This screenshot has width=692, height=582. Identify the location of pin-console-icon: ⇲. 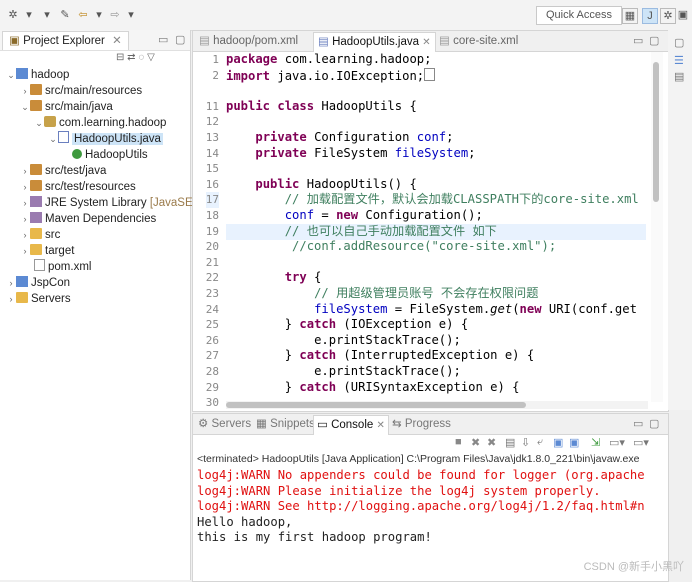
(595, 442).